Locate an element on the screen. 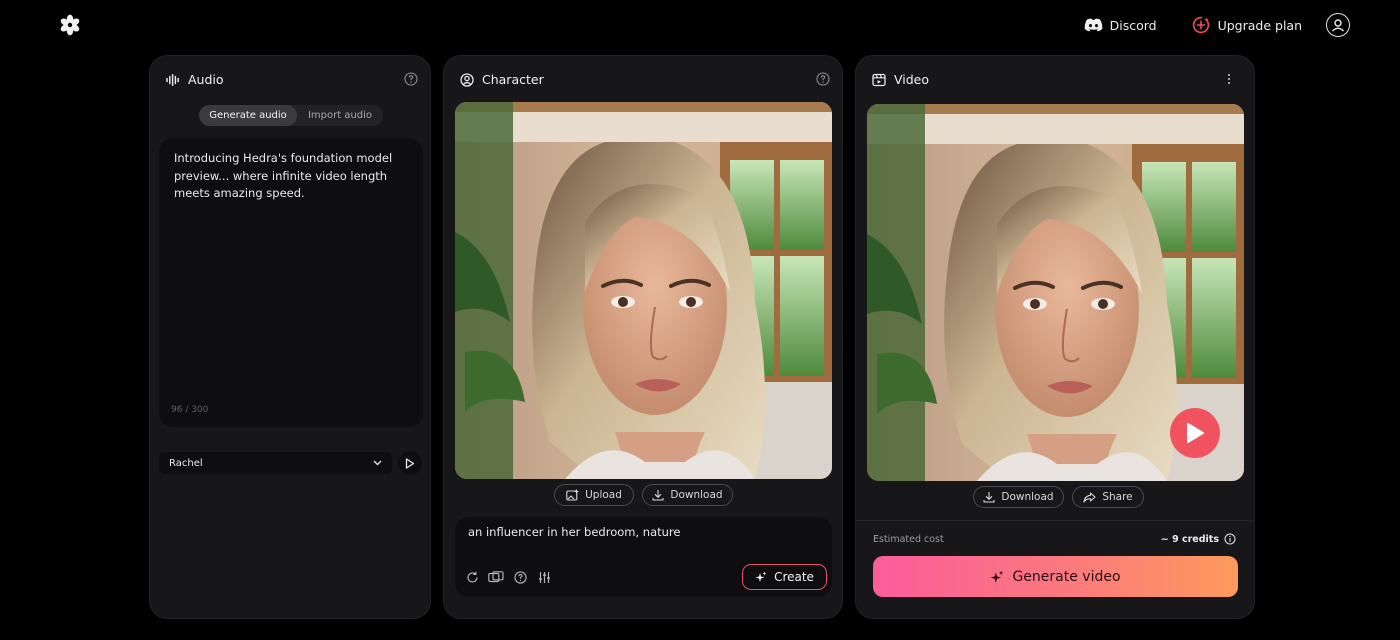 This screenshot has width=1400, height=640. upgrade-plan-link: Upgrade plan is located at coordinates (1246, 25).